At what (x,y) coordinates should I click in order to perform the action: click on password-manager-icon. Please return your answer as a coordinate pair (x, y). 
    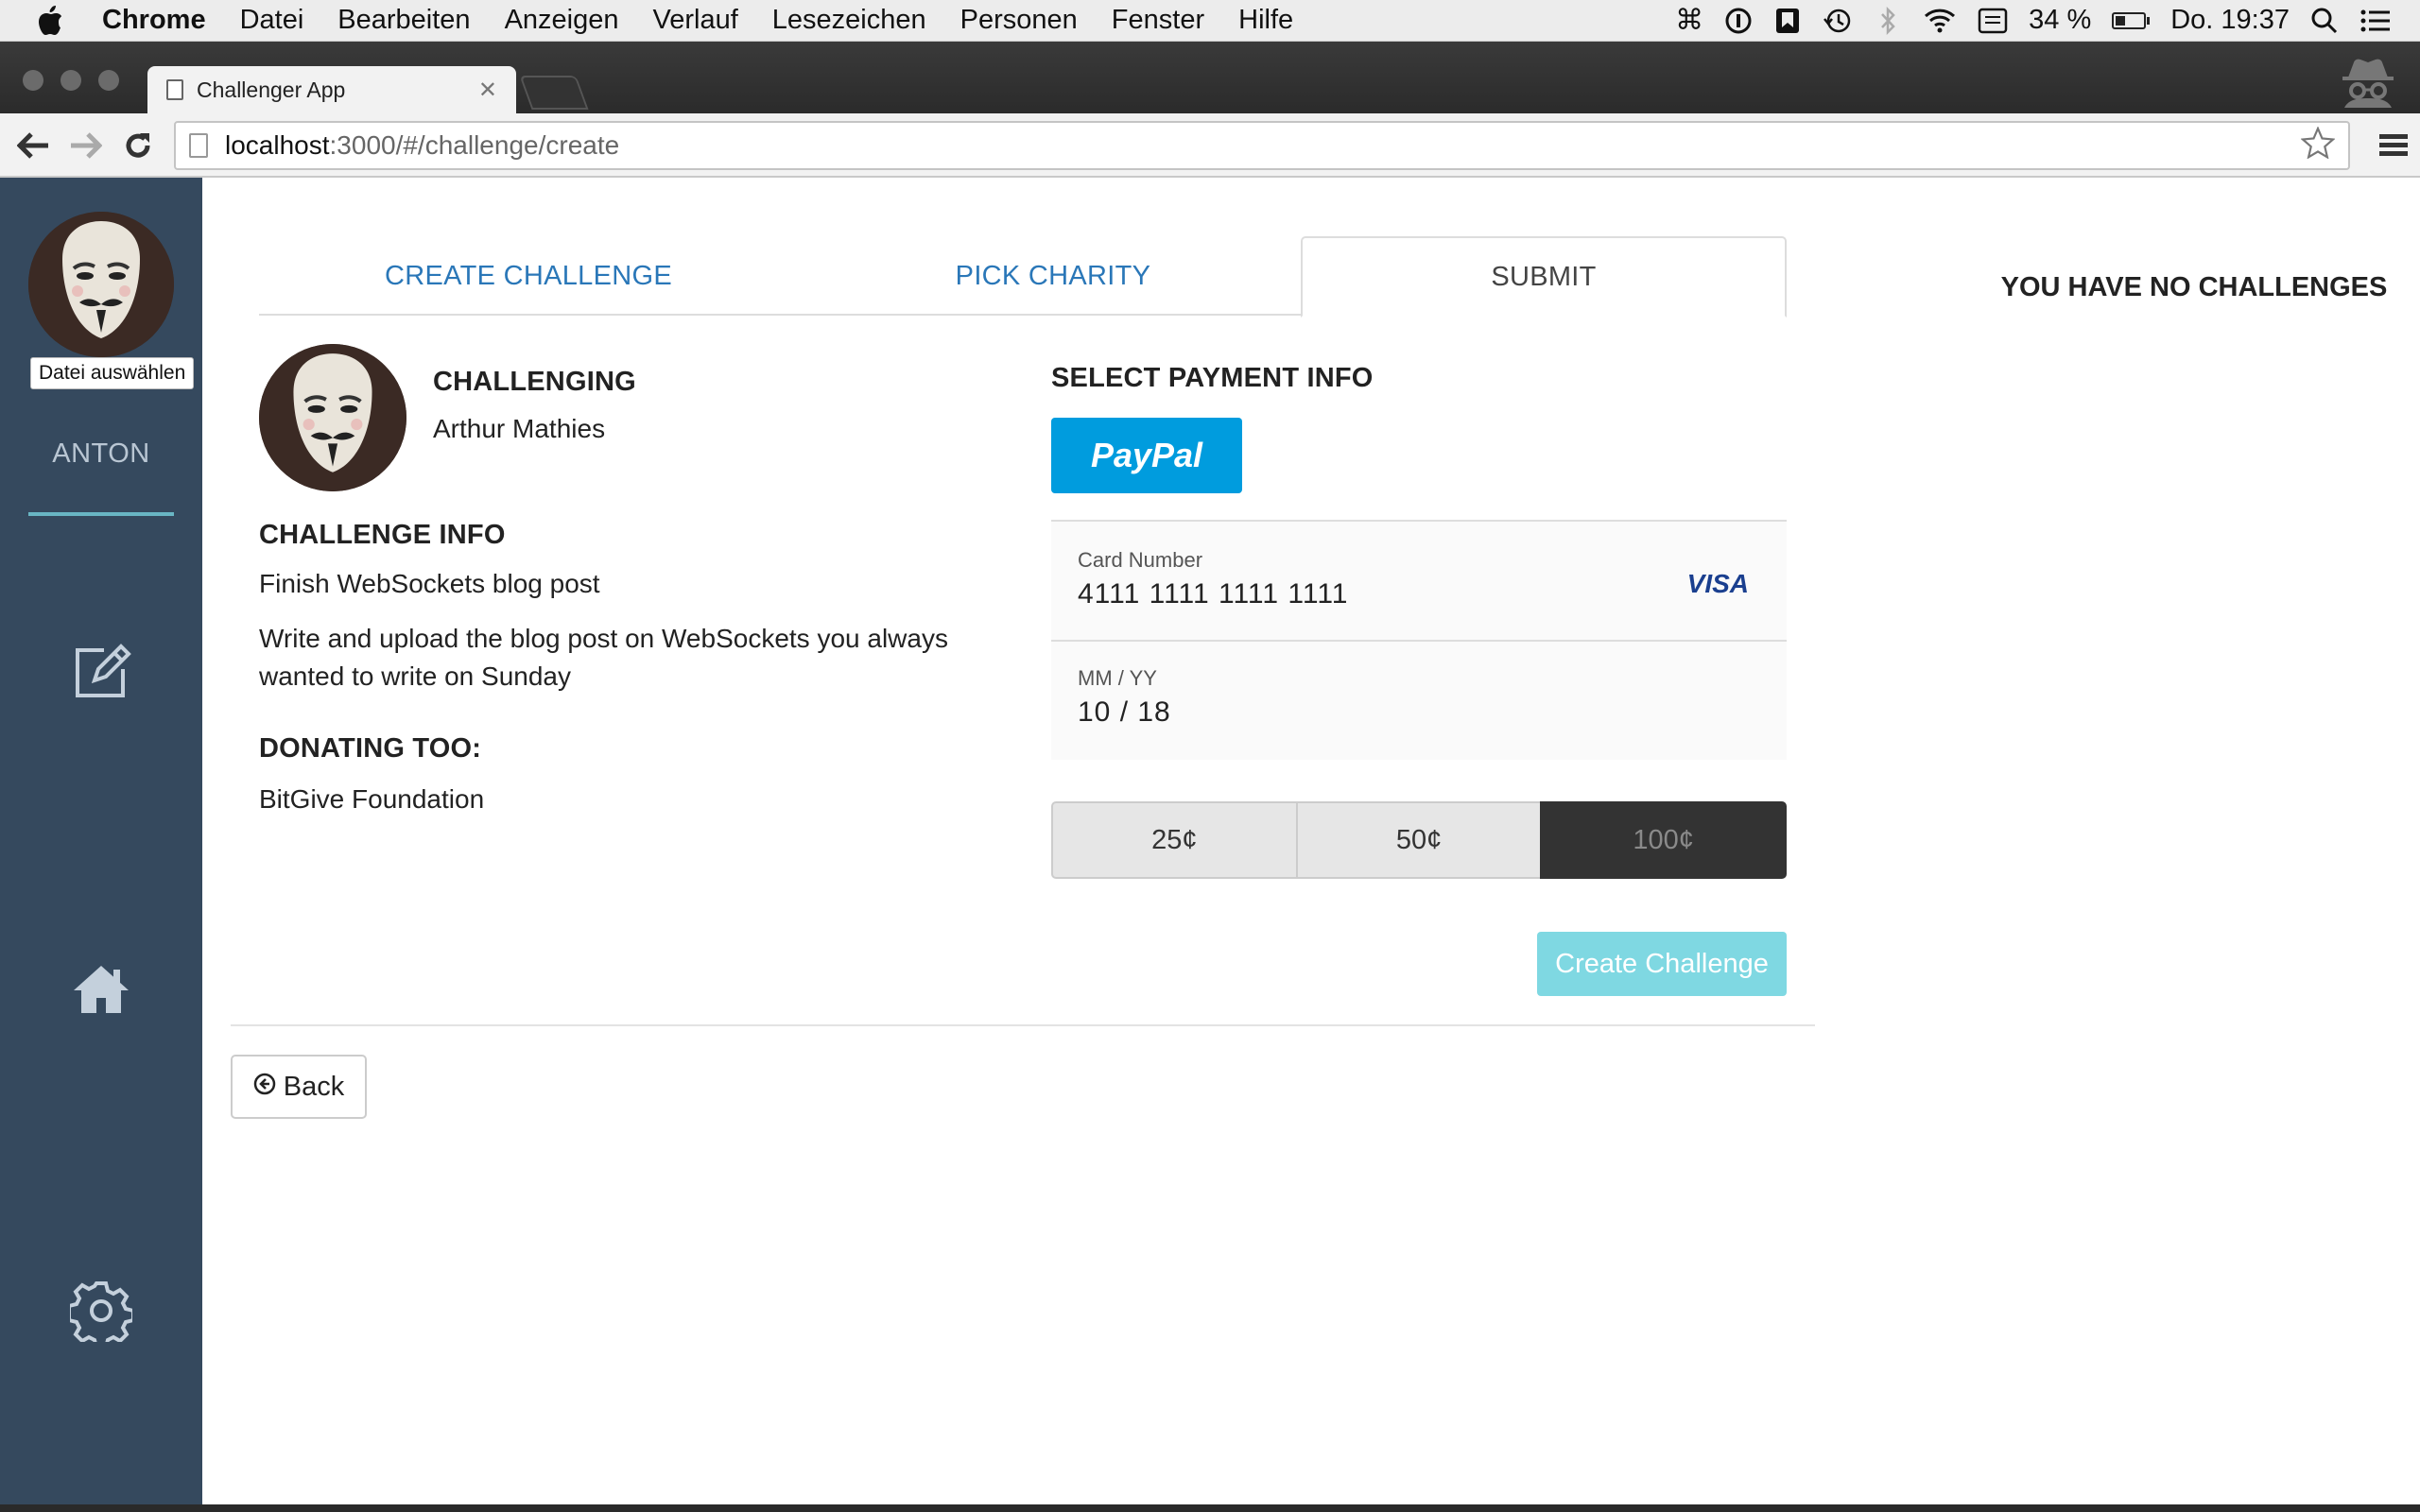
    Looking at the image, I should click on (1738, 21).